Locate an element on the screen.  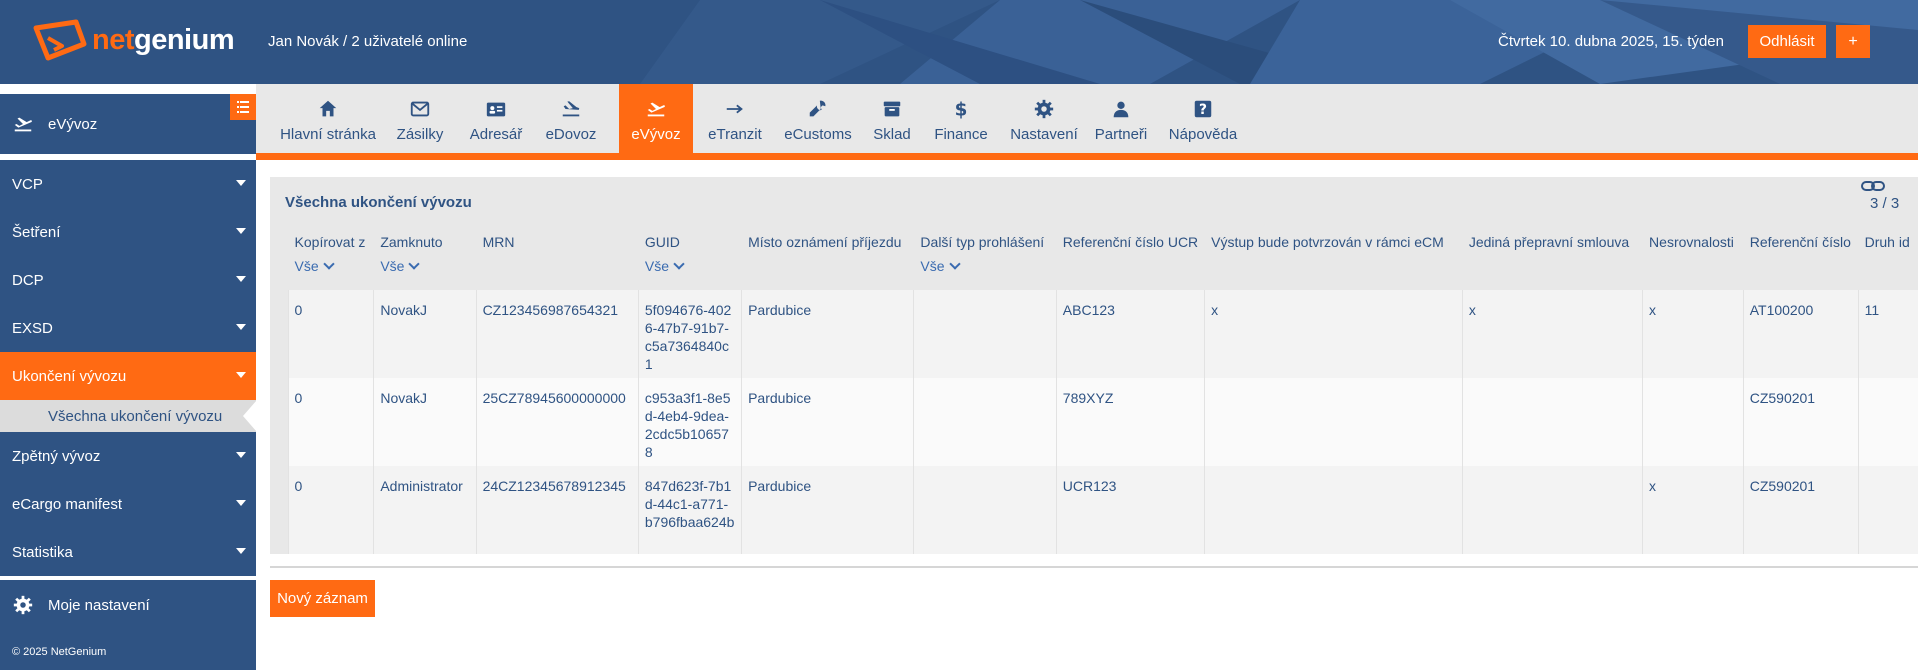
table-cell: 11 is located at coordinates (1887, 334).